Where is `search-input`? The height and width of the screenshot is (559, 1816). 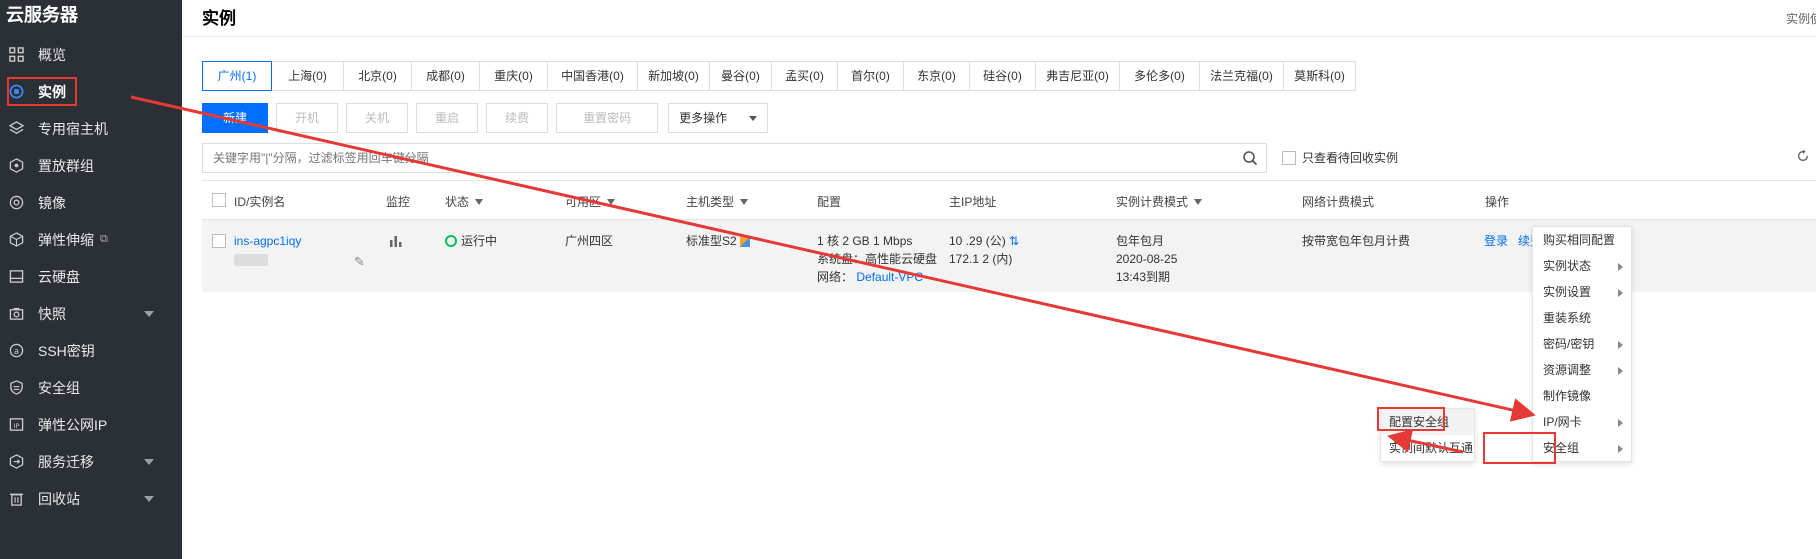 search-input is located at coordinates (734, 158).